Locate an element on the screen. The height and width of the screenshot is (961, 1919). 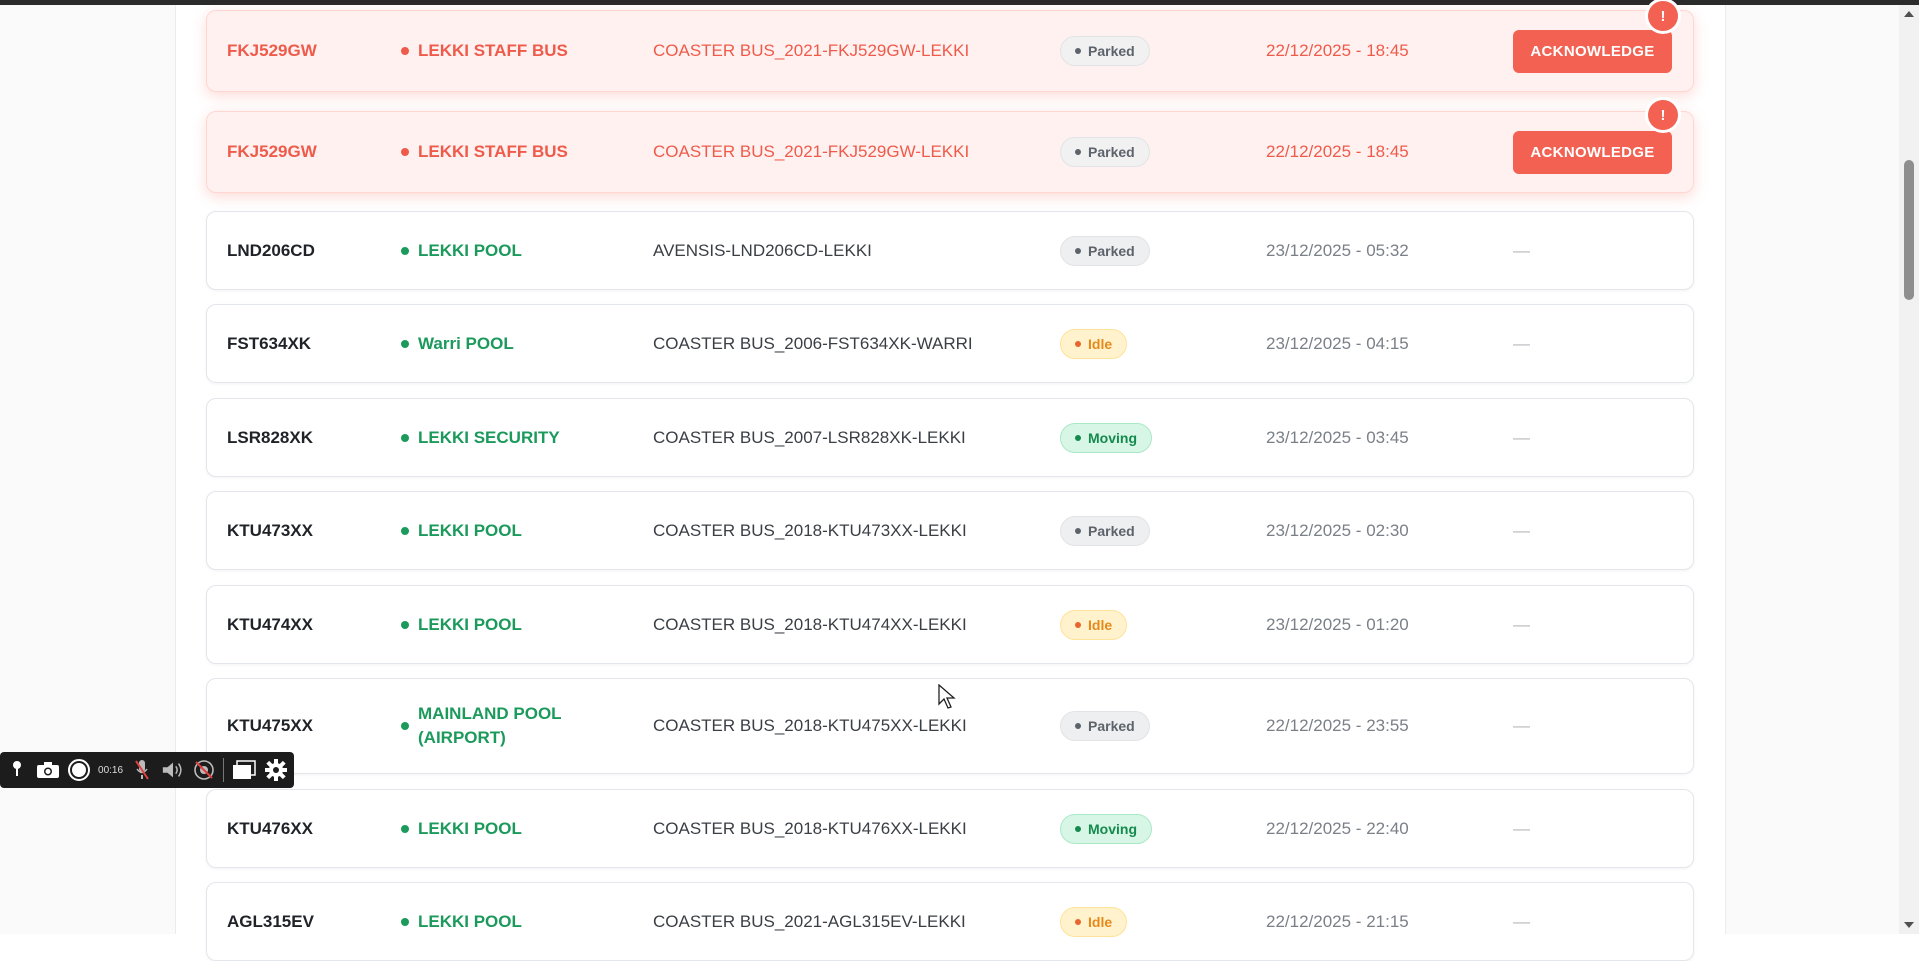
speaker-icon is located at coordinates (173, 770).